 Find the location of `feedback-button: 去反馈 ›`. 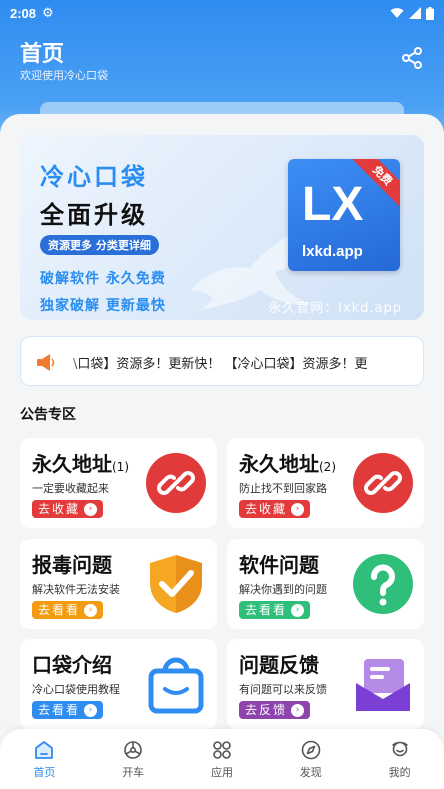

feedback-button: 去反馈 › is located at coordinates (275, 710).